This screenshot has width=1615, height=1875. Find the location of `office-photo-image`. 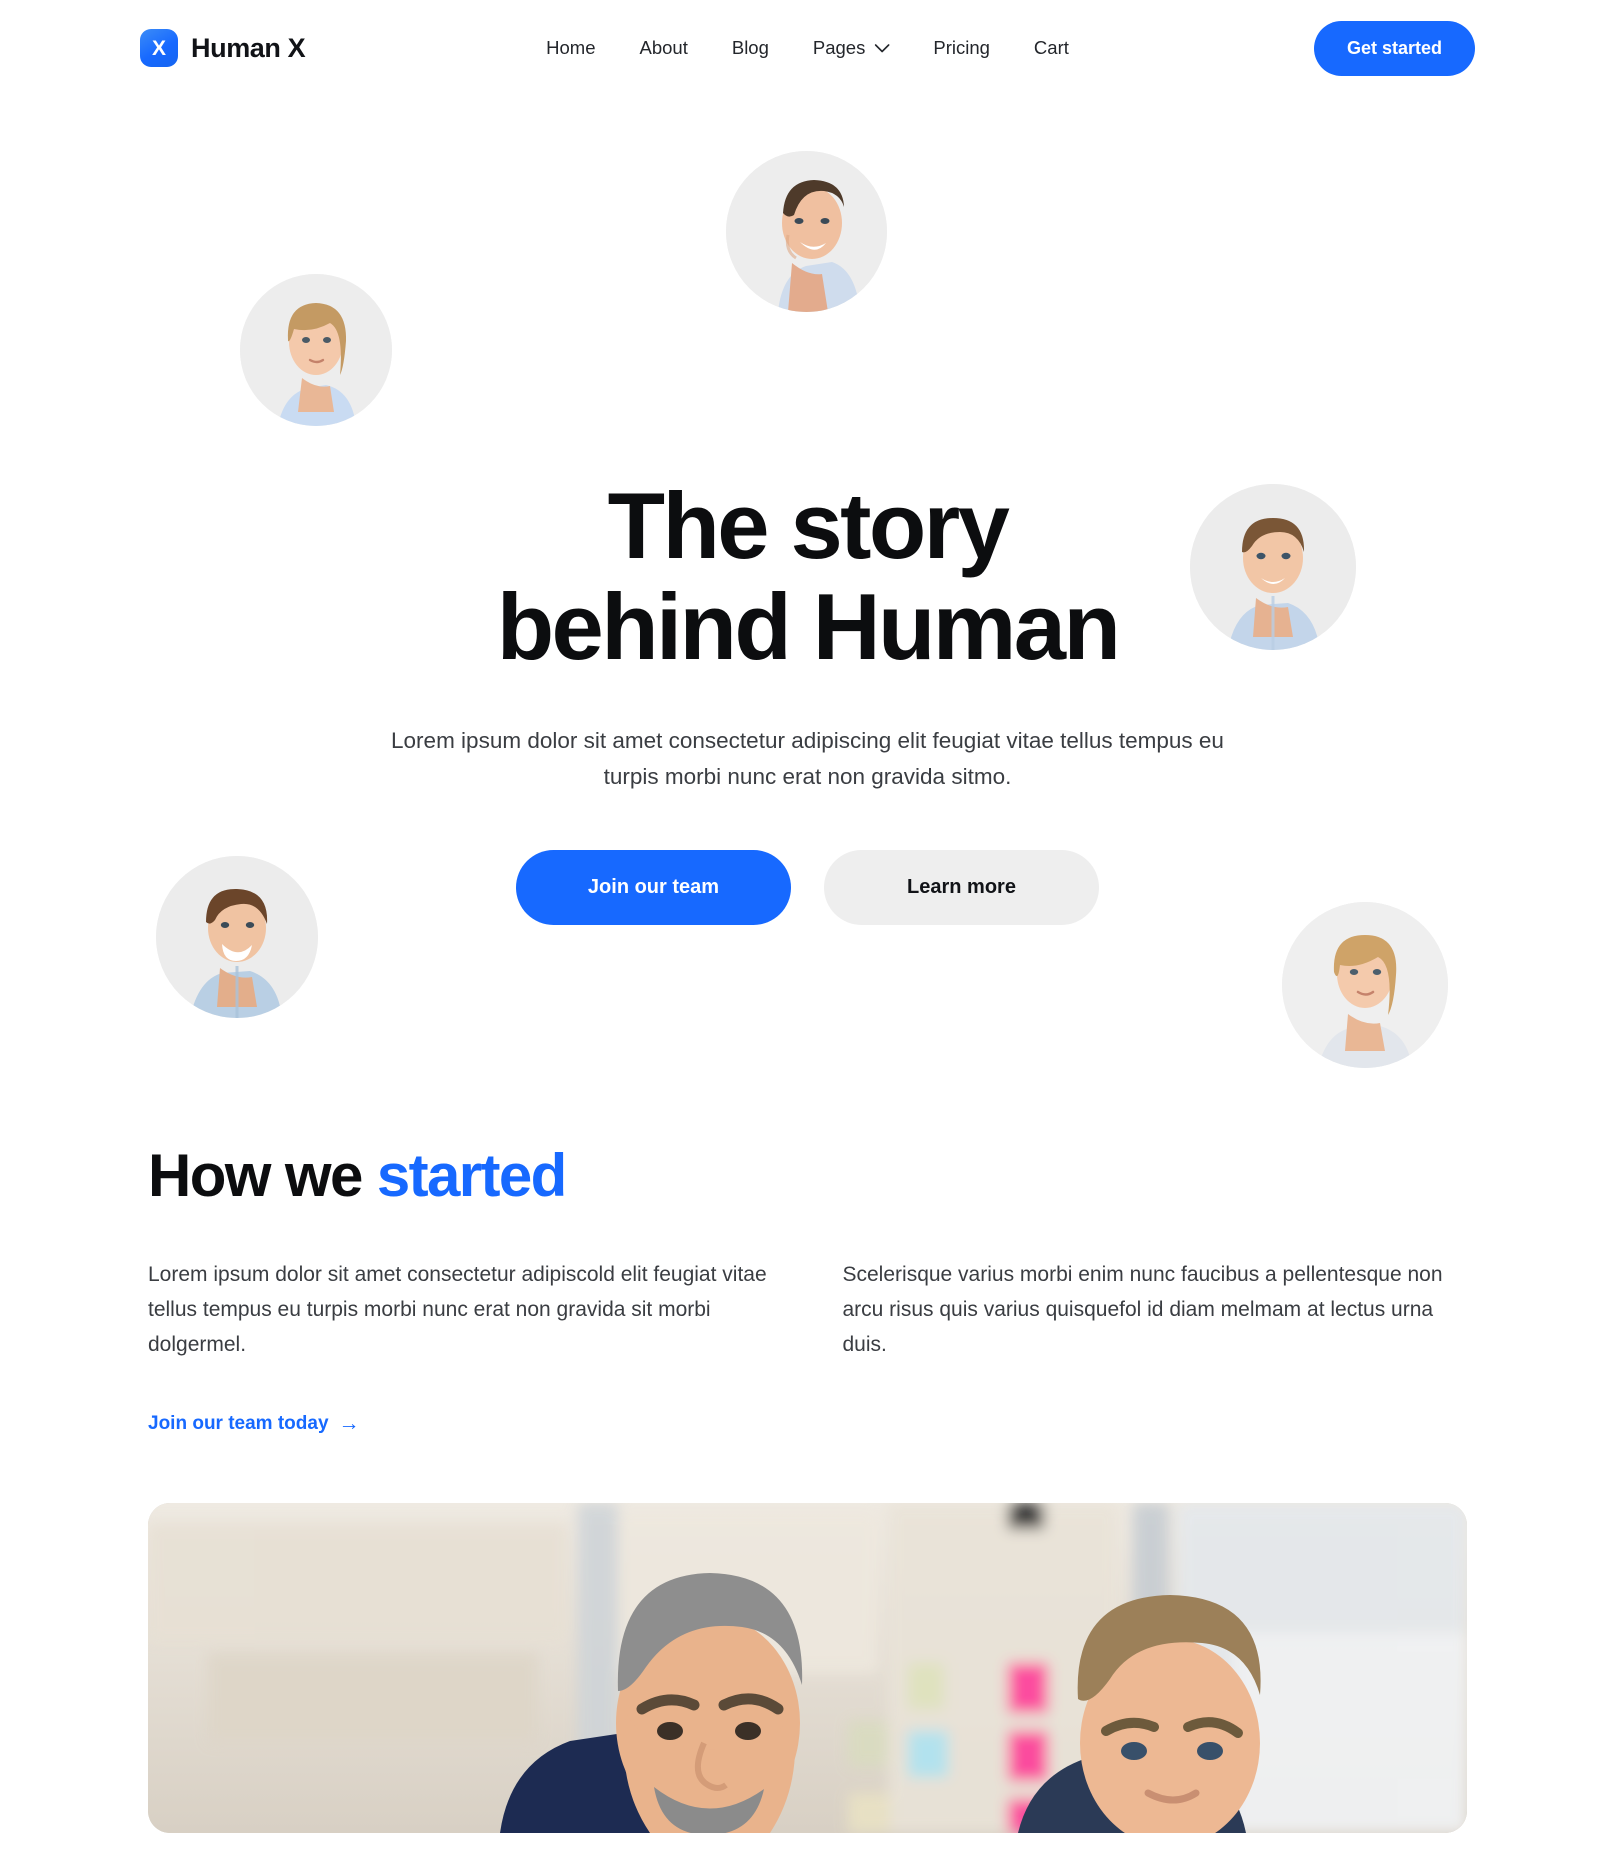

office-photo-image is located at coordinates (807, 1667).